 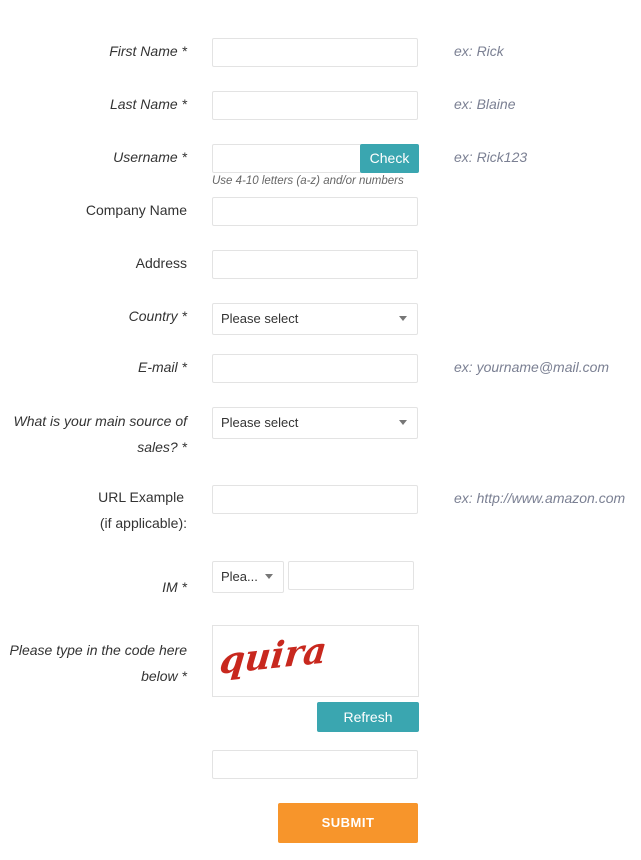 I want to click on url-example: ex: http://www.amazon.com, so click(x=540, y=498).